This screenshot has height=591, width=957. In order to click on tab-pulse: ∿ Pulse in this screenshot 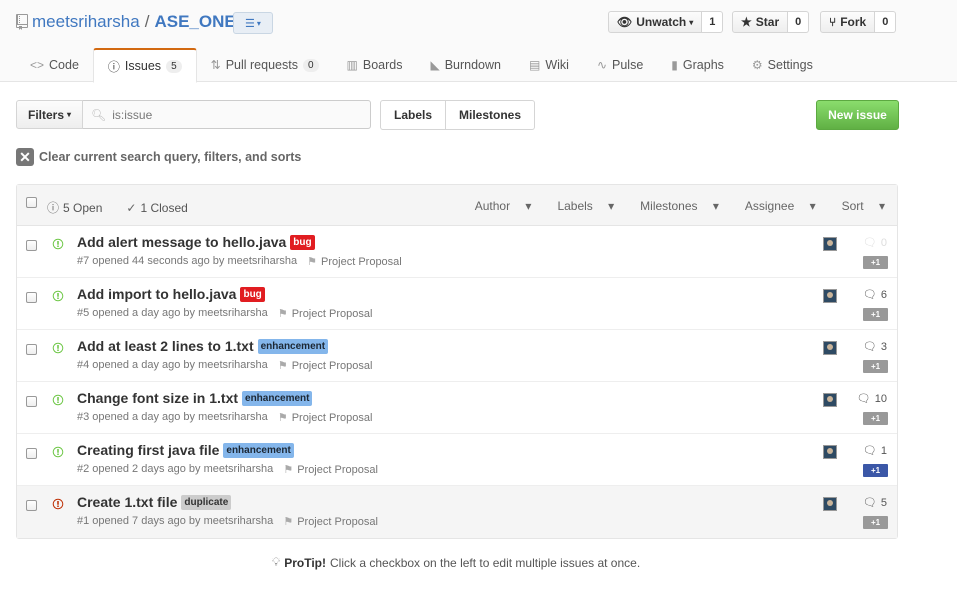, I will do `click(620, 65)`.